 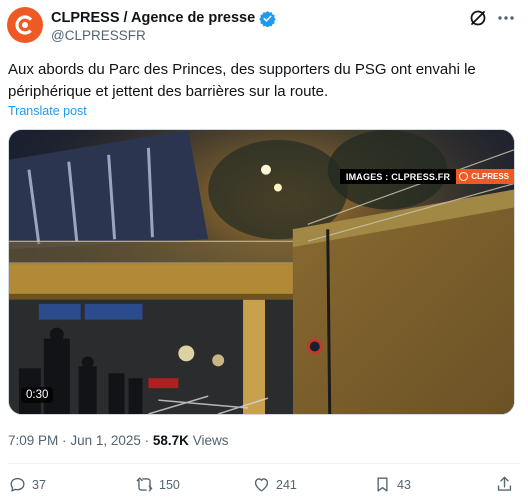 I want to click on post-time: 7:09 PM, so click(x=33, y=440).